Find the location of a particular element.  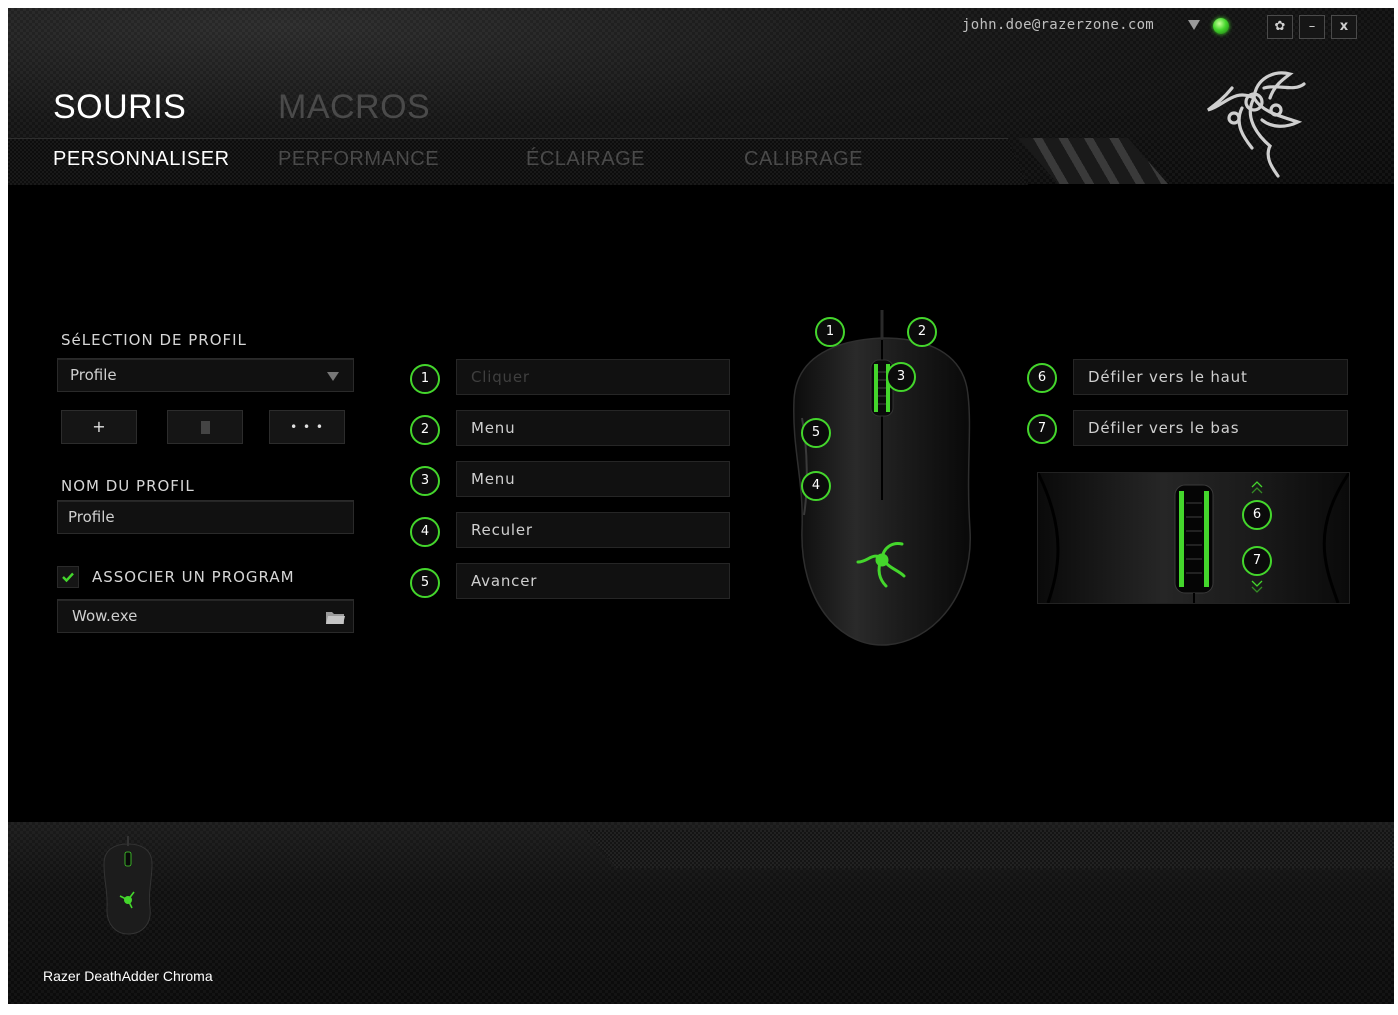

settings-button: ✿ is located at coordinates (1280, 27).